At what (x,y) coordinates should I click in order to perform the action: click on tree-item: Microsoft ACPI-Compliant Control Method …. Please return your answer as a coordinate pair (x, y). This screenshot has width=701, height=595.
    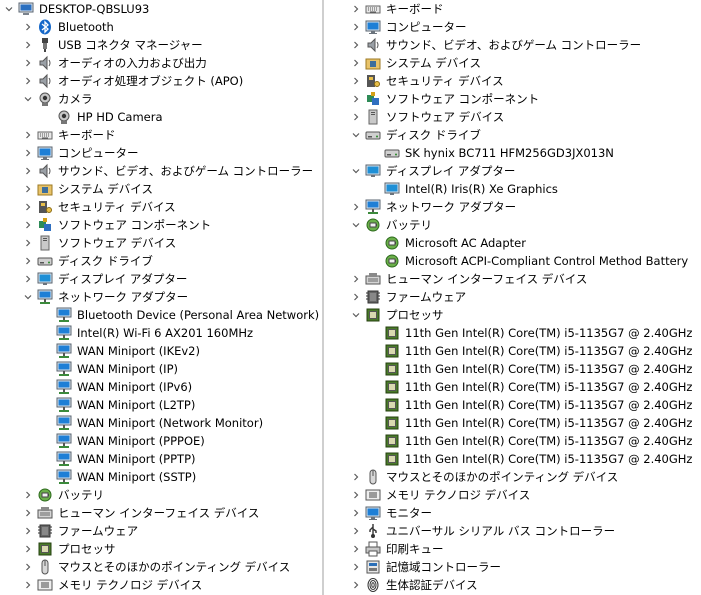
    Looking at the image, I should click on (529, 261).